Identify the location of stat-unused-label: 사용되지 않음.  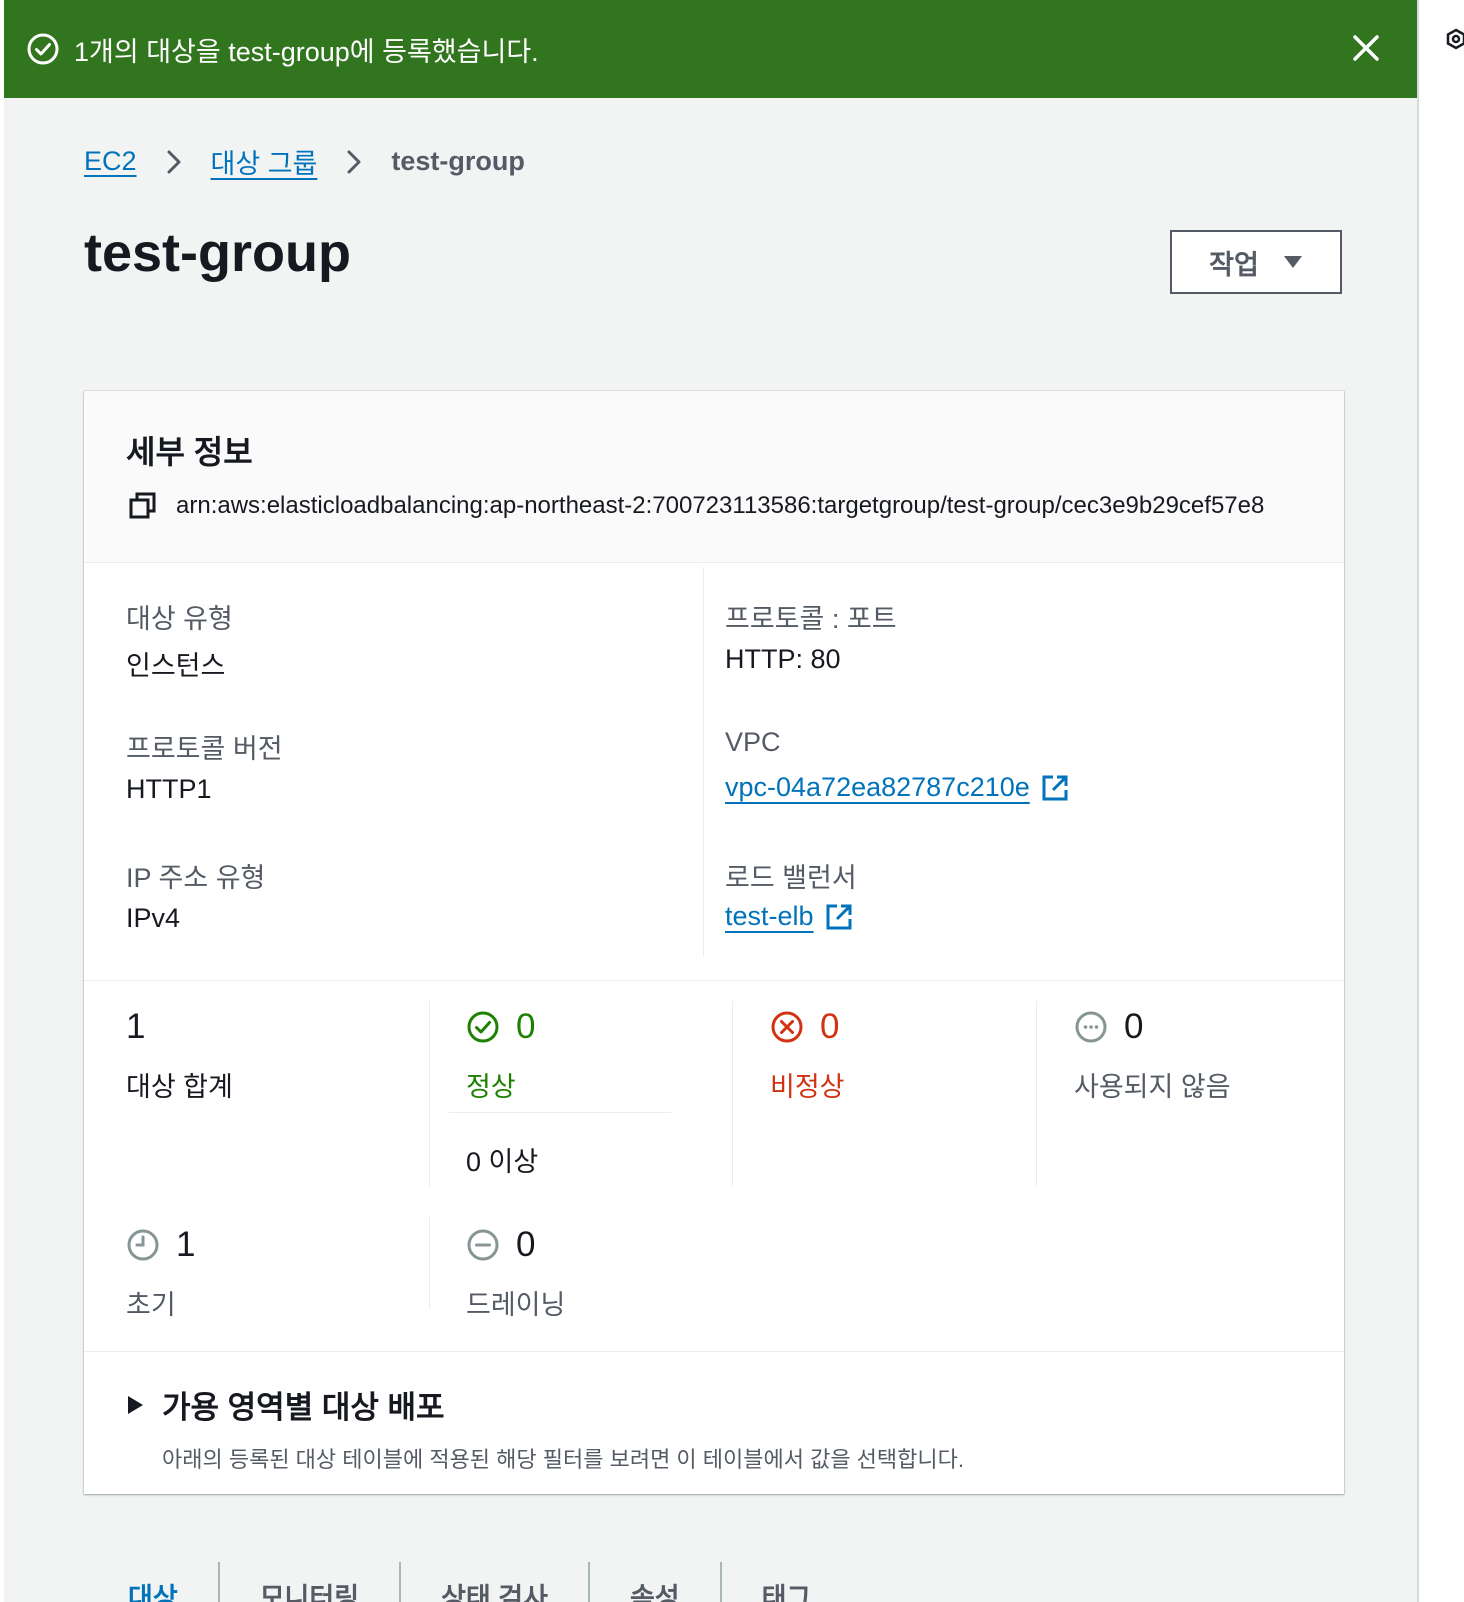
(1152, 1087).